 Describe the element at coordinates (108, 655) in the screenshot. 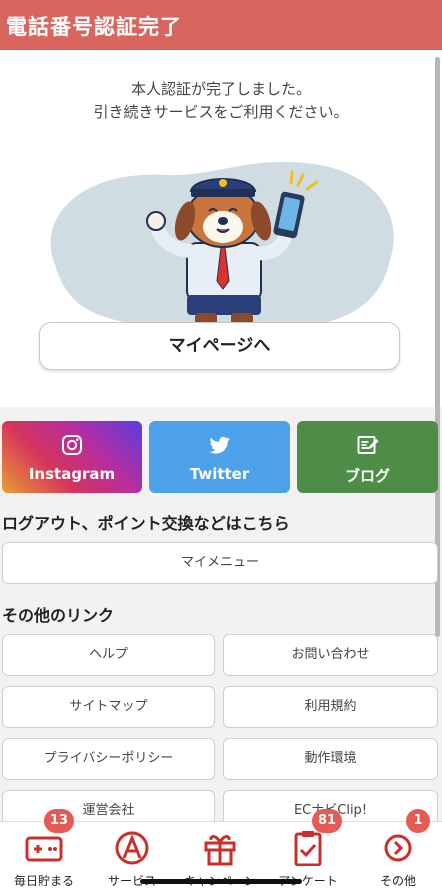

I see `link-help: ヘルプ` at that location.